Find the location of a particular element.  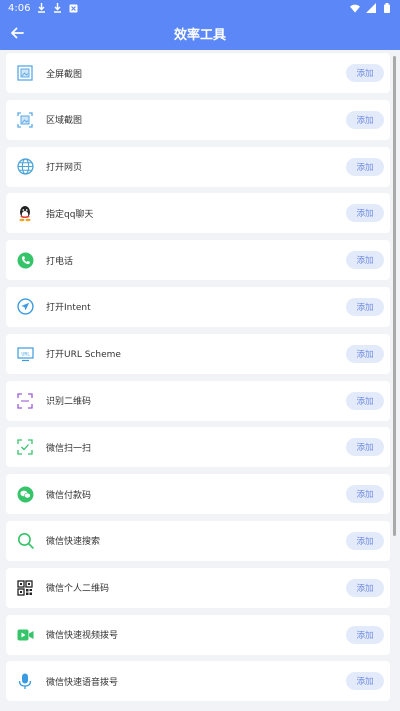

list-item: 微信扫一扫 添加 is located at coordinates (198, 447).